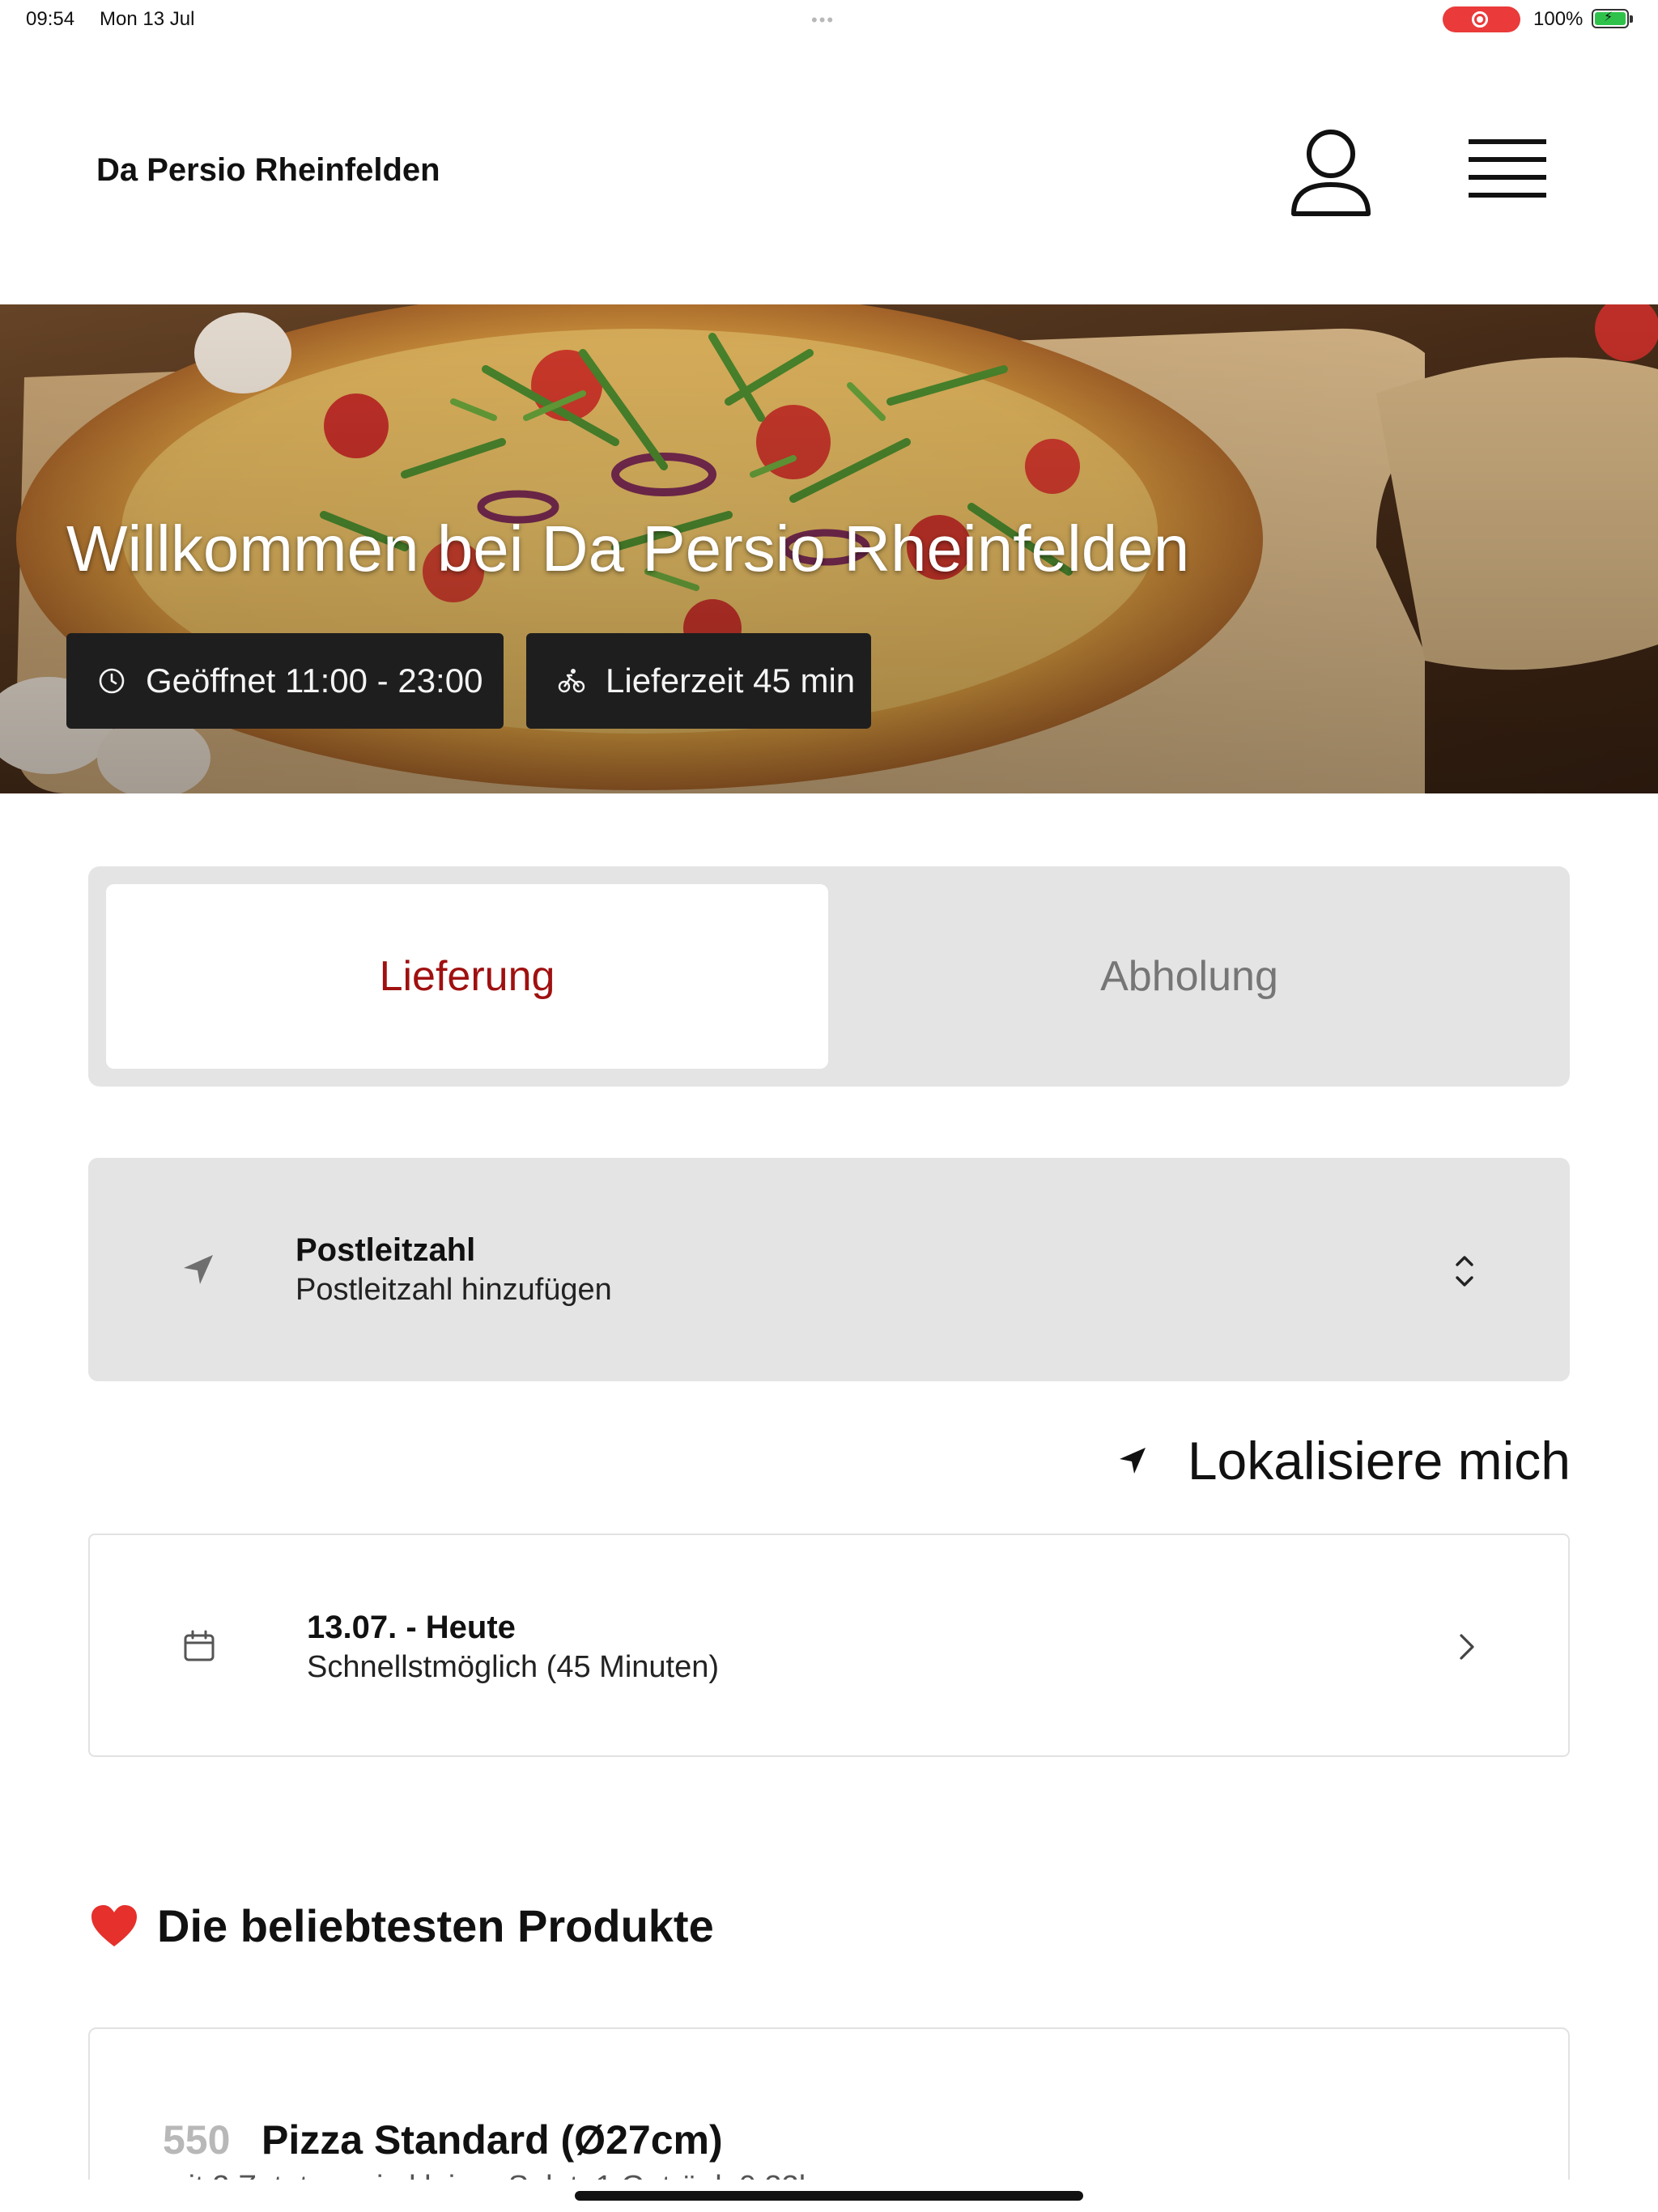 The width and height of the screenshot is (1658, 2212). I want to click on status-date: Mon 13 Jul, so click(147, 19).